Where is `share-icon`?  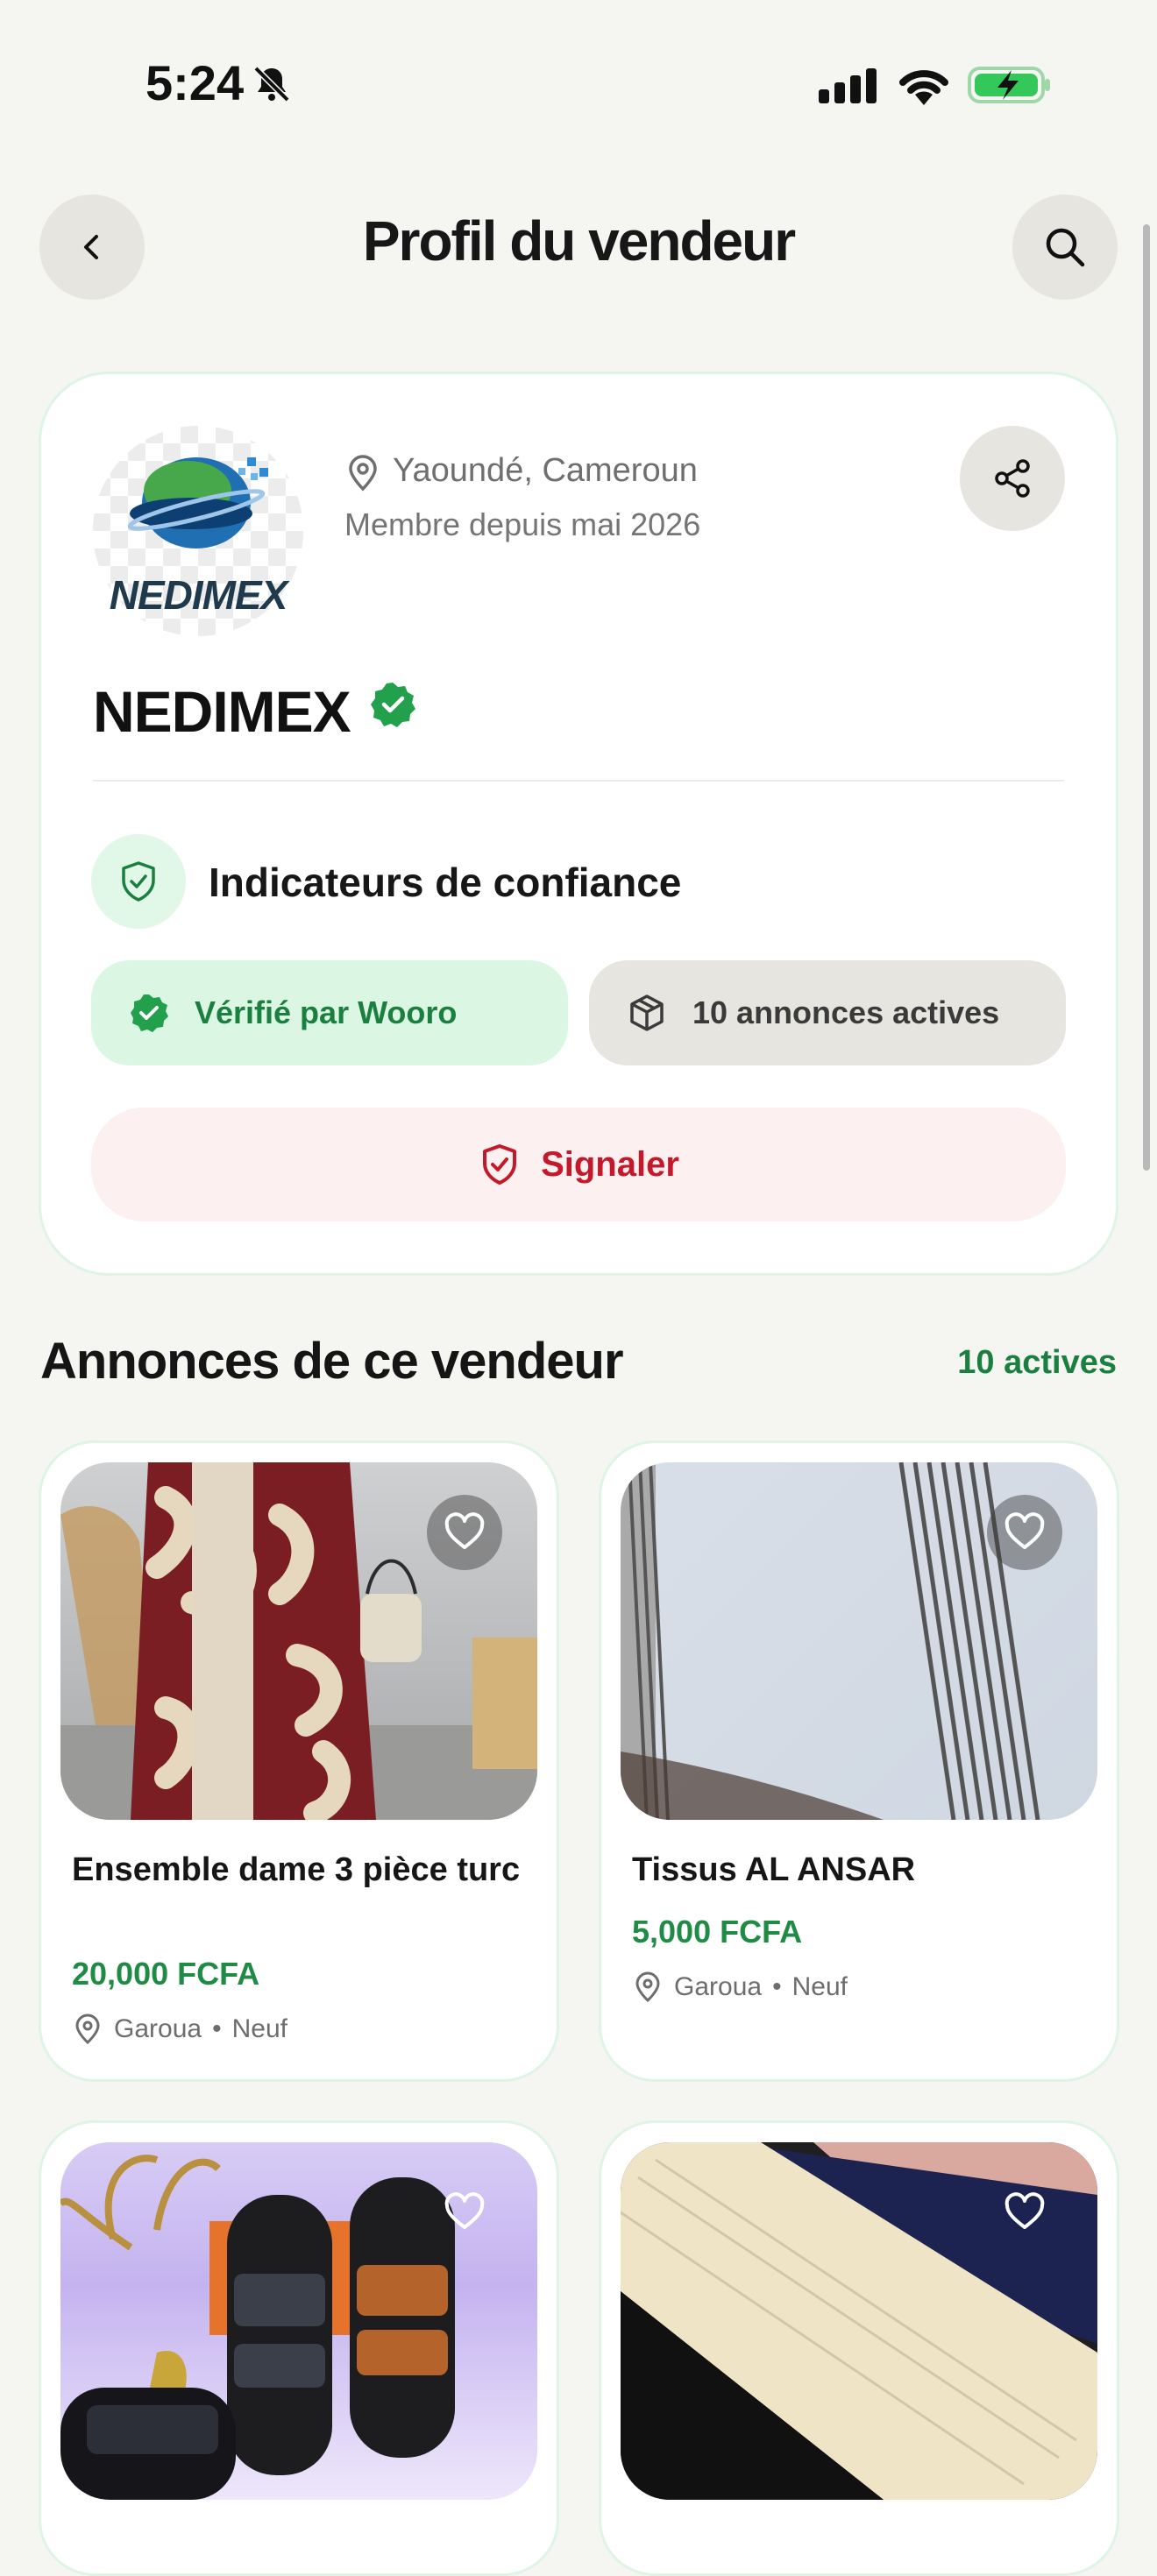 share-icon is located at coordinates (1012, 478).